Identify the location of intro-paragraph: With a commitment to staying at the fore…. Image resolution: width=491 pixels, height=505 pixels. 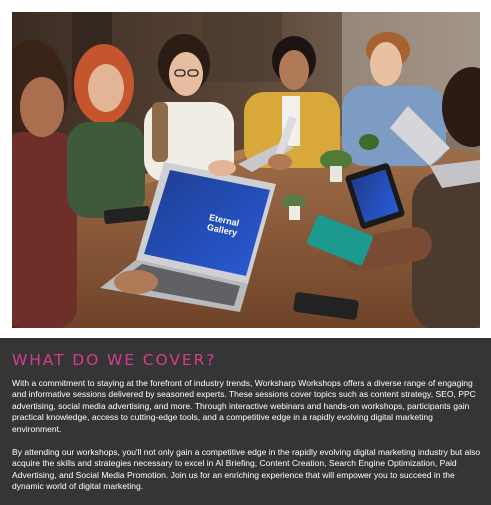
(244, 406).